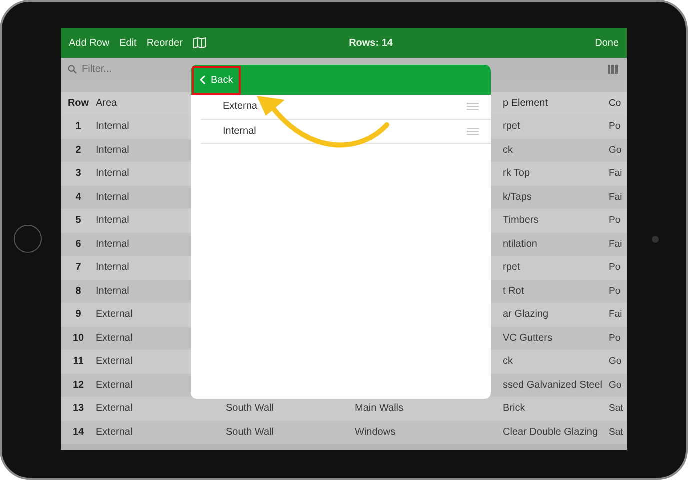 The height and width of the screenshot is (480, 688). Describe the element at coordinates (78, 174) in the screenshot. I see `row-number: 3` at that location.